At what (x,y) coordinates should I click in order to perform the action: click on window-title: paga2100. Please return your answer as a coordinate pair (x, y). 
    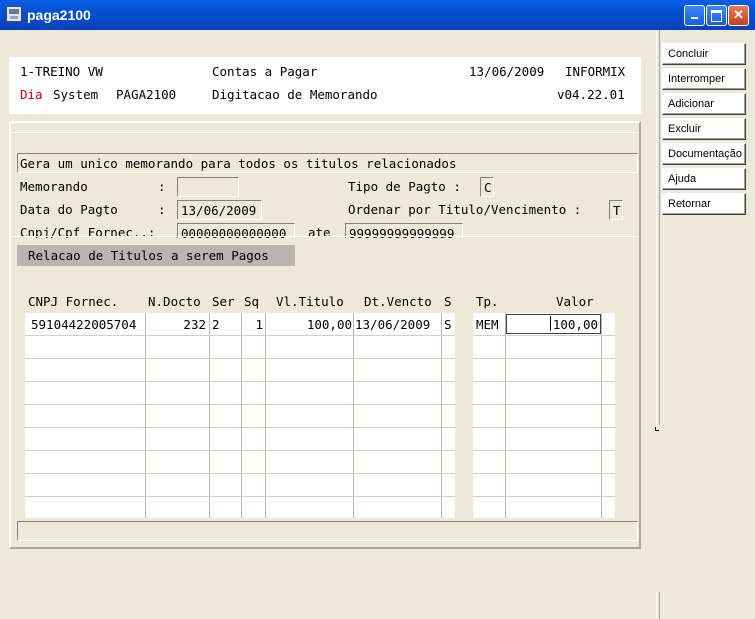
    Looking at the image, I should click on (59, 15).